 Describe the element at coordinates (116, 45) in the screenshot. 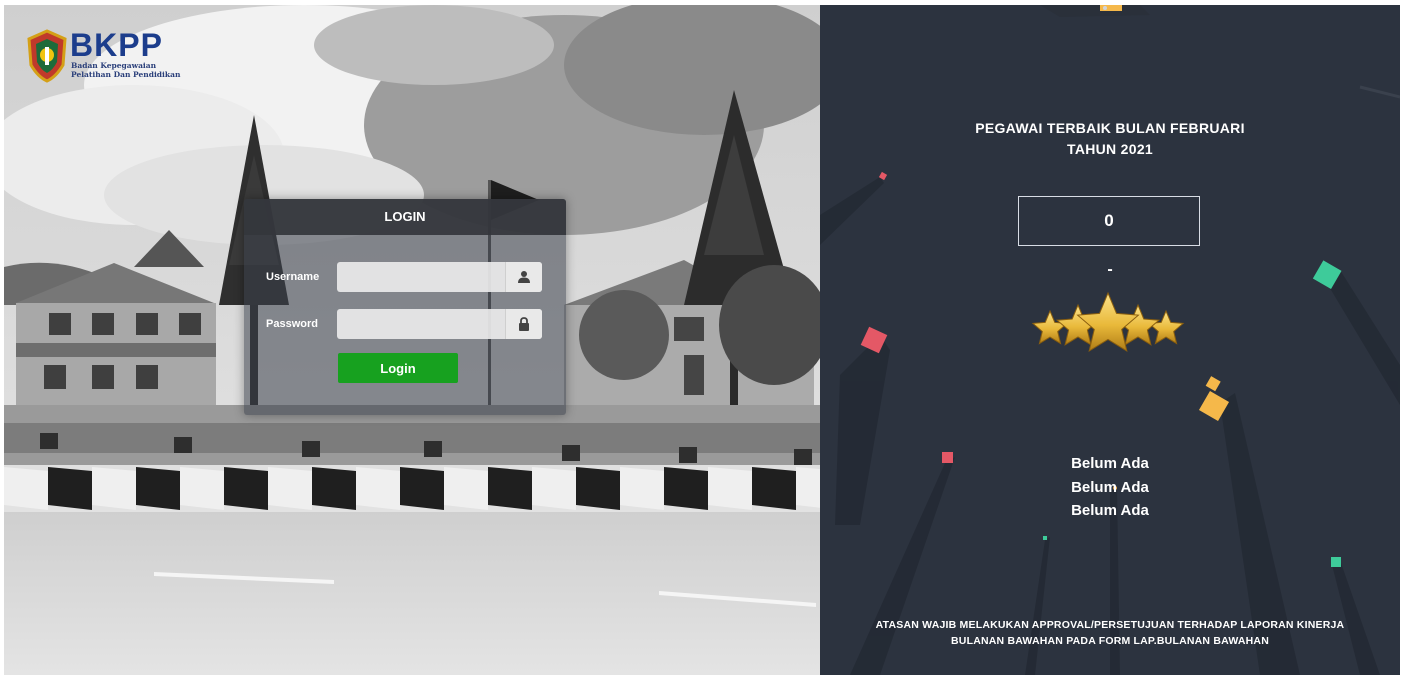

I see `brand-name: BKPP` at that location.